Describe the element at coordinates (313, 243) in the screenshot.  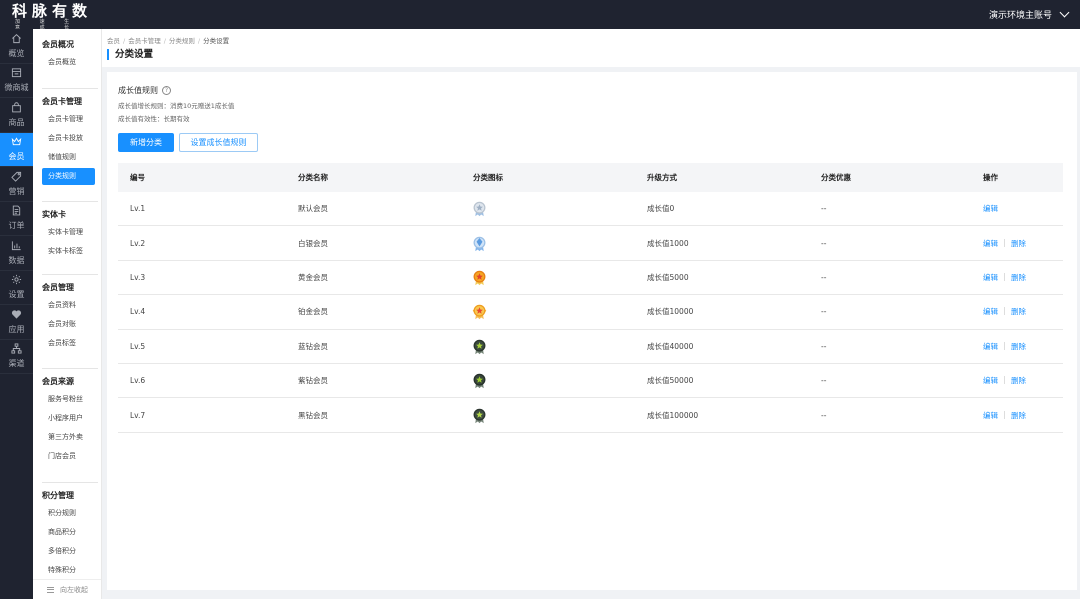
I see `category-name-cell: 白银会员` at that location.